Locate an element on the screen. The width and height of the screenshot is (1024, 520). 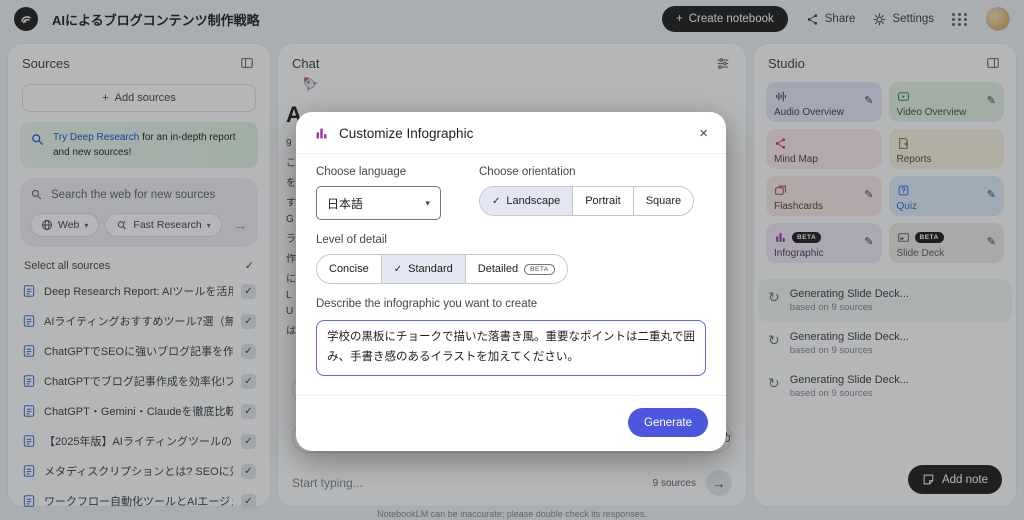
orientation-segmented-control: ✓ Landscape Portrait Square is located at coordinates (587, 201).